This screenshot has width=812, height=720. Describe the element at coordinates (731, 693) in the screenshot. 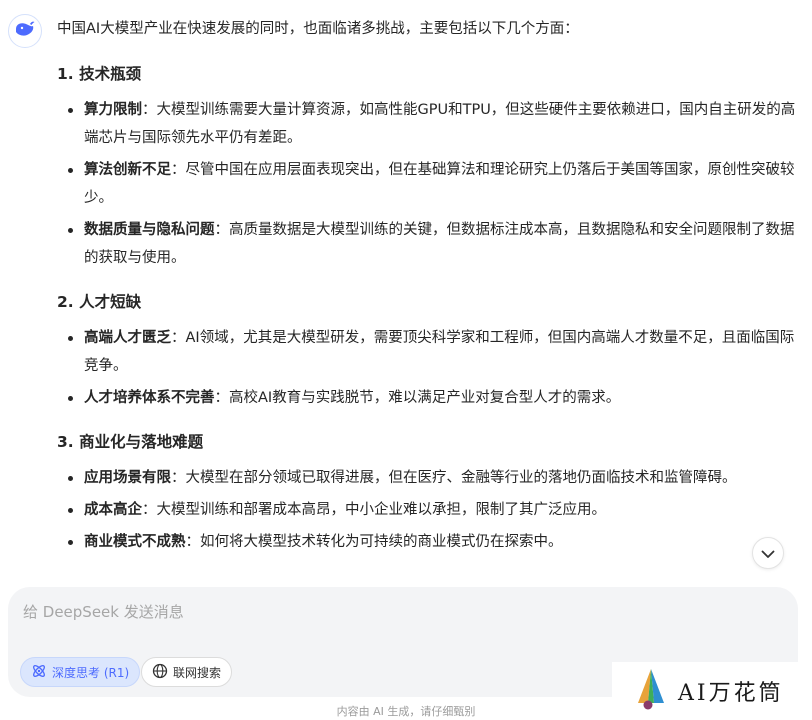

I see `watermark-text: AI万花筒` at that location.